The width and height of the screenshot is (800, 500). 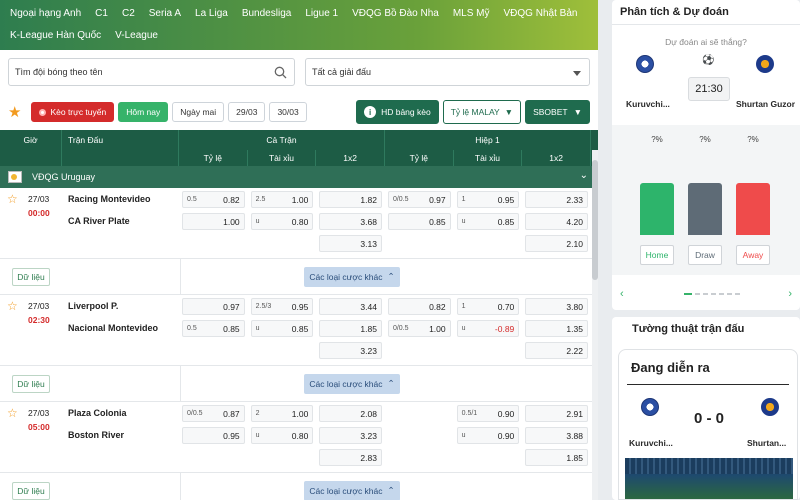 What do you see at coordinates (556, 243) in the screenshot?
I see `odds-cell: 2.10` at bounding box center [556, 243].